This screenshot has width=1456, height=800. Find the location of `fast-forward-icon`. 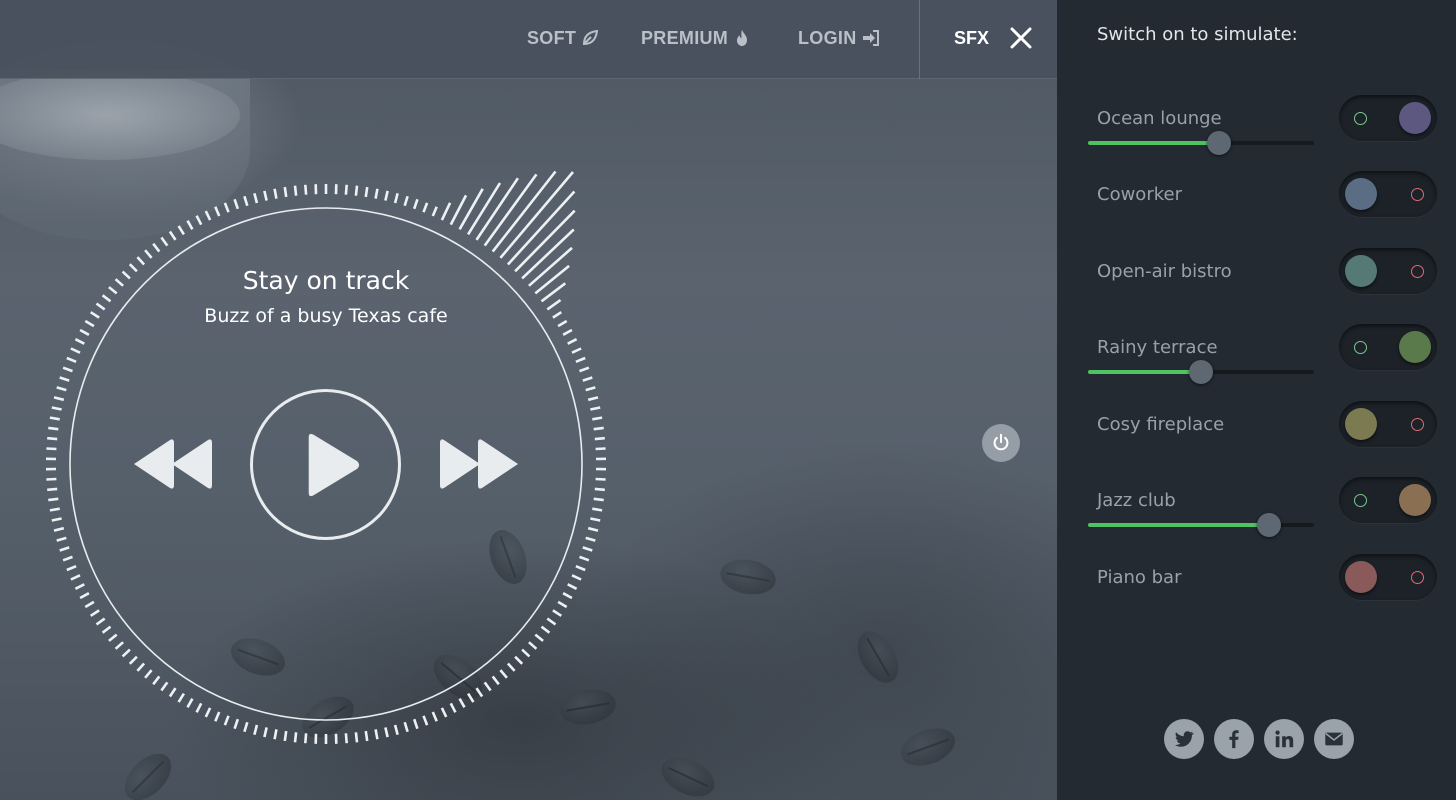

fast-forward-icon is located at coordinates (480, 464).